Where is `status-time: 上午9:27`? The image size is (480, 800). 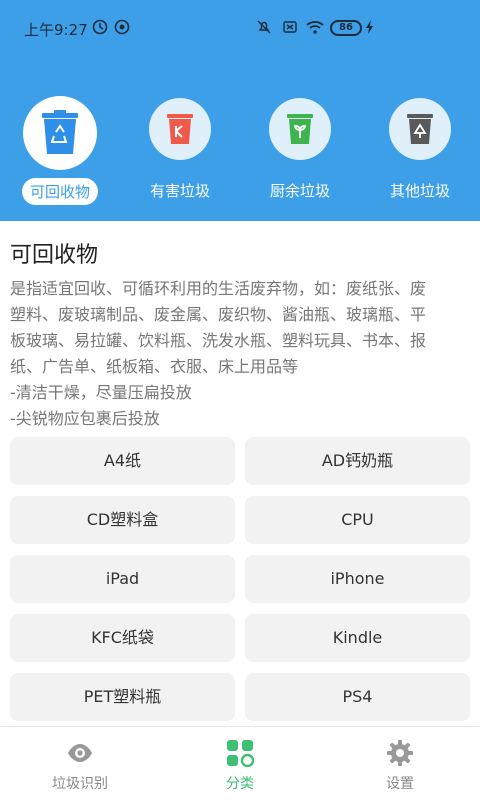 status-time: 上午9:27 is located at coordinates (56, 30).